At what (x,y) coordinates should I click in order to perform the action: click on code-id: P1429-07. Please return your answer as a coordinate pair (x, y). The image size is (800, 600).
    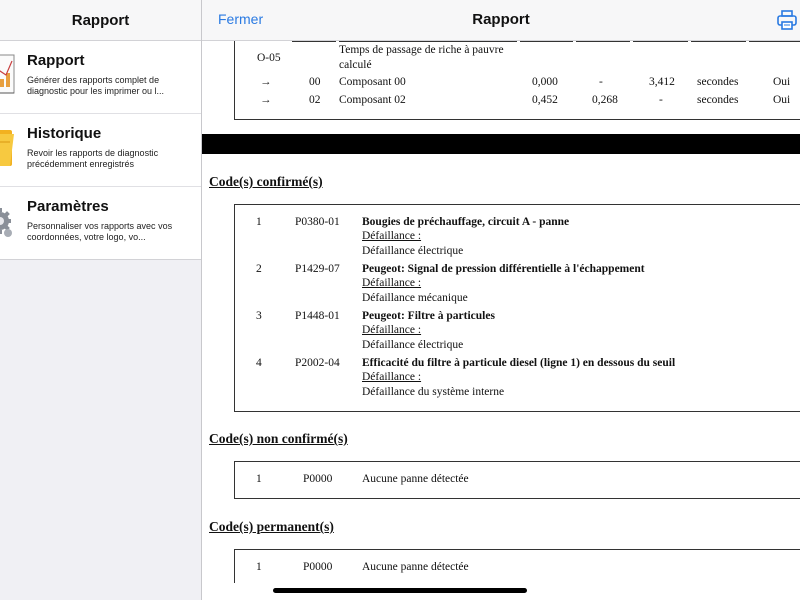
    Looking at the image, I should click on (317, 269).